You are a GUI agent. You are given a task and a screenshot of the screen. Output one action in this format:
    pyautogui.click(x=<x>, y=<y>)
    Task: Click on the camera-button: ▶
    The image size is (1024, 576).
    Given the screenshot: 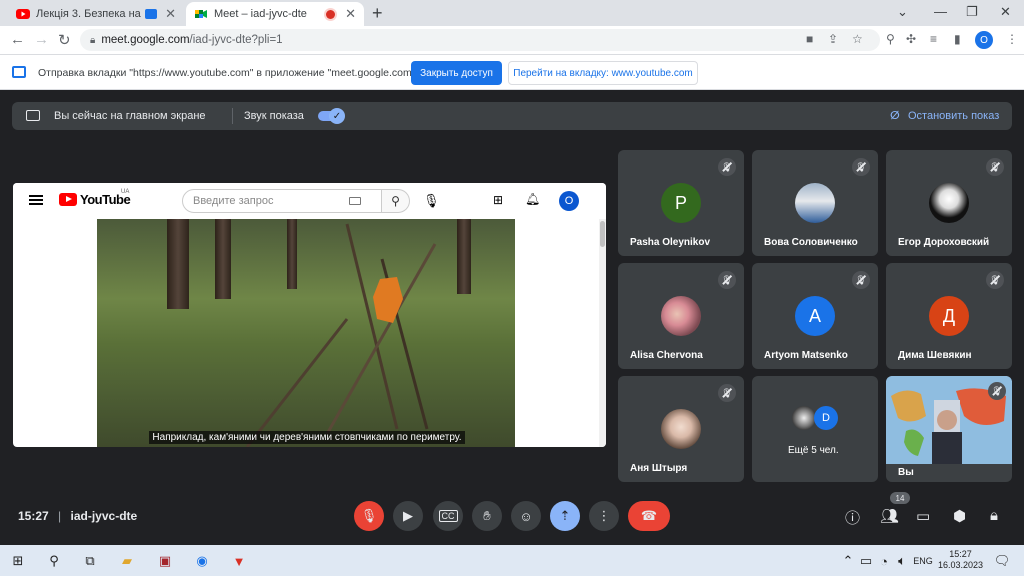 What is the action you would take?
    pyautogui.click(x=408, y=516)
    